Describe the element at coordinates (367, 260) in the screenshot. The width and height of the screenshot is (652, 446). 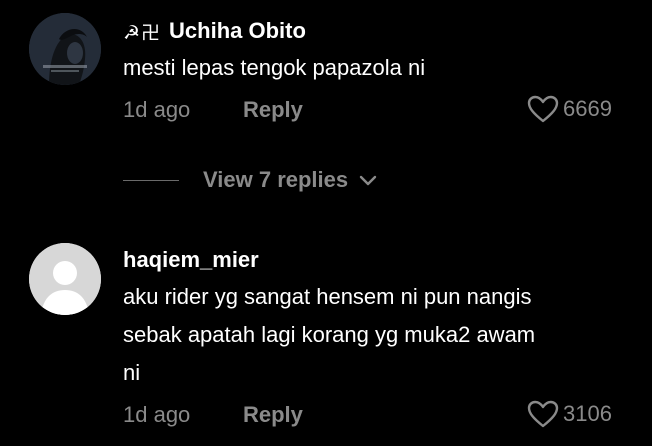
I see `username: haqiem_mier` at that location.